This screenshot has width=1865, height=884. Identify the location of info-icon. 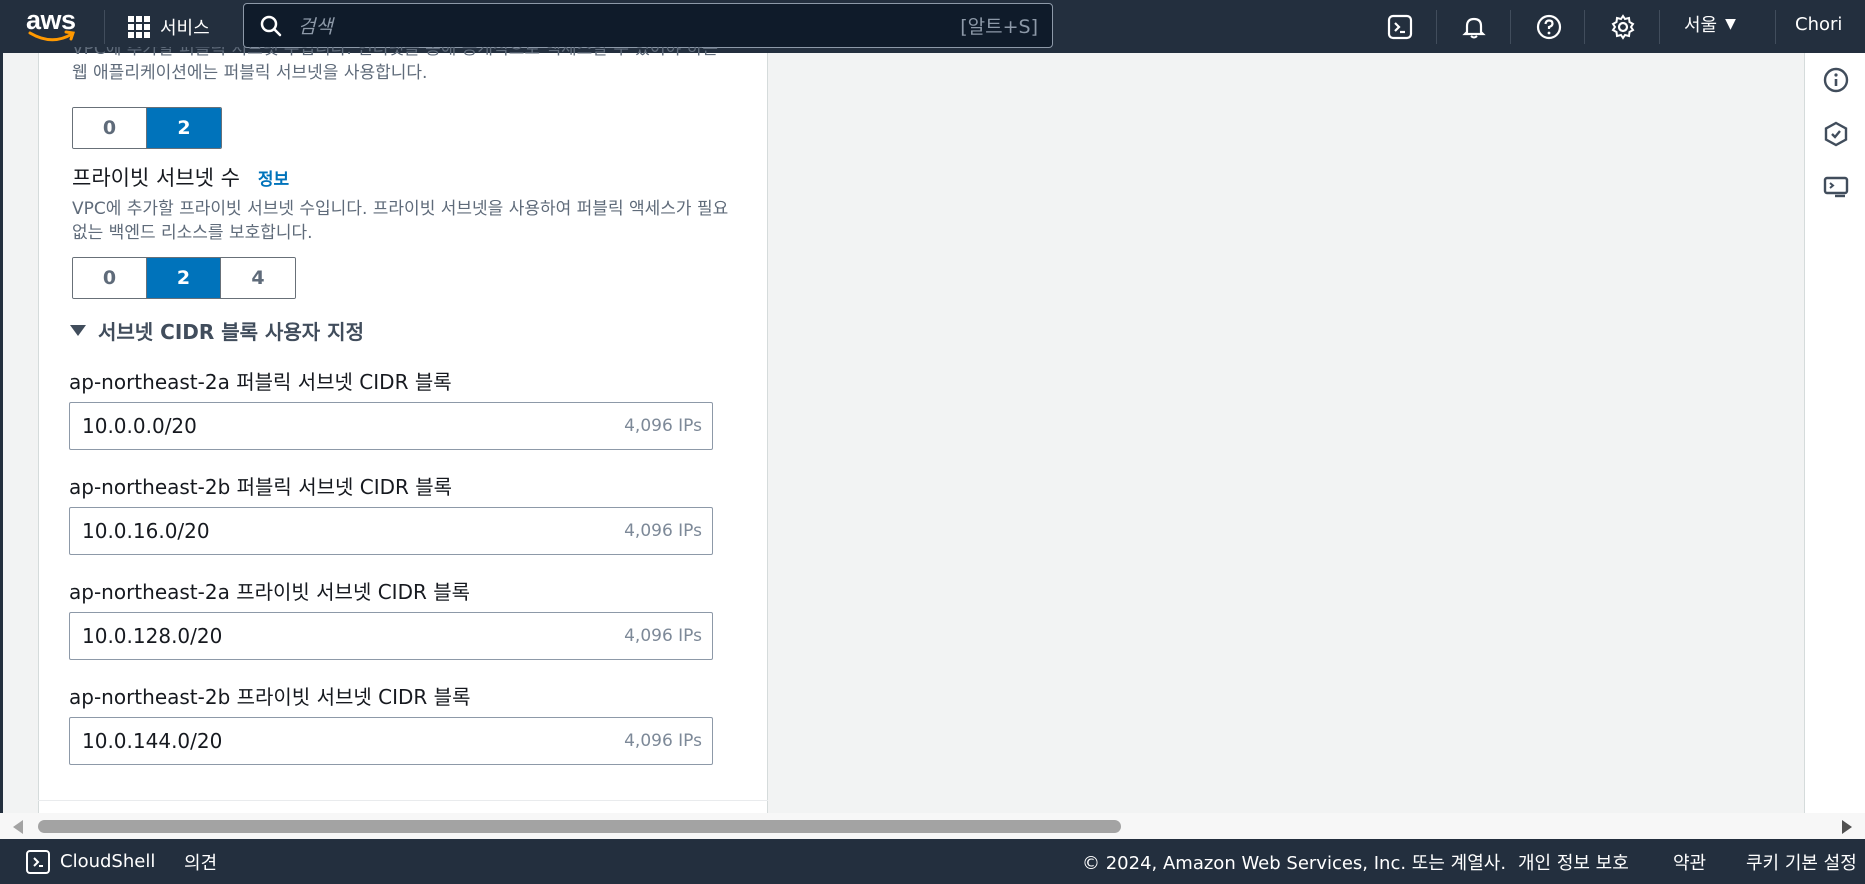
(1836, 80).